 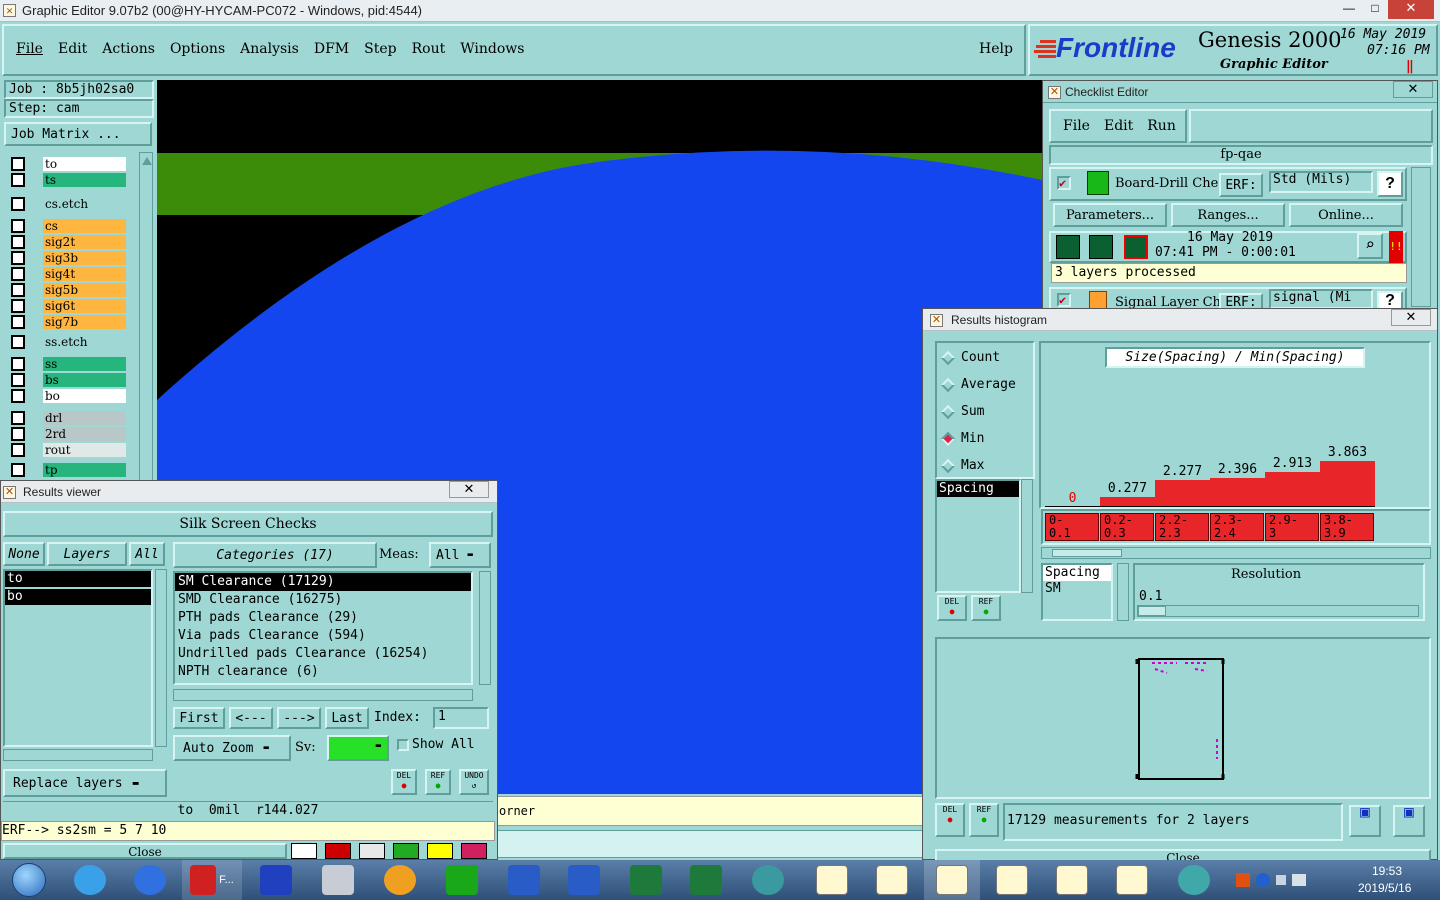 What do you see at coordinates (1241, 185) in the screenshot?
I see `item1-erf-button: ERF:` at bounding box center [1241, 185].